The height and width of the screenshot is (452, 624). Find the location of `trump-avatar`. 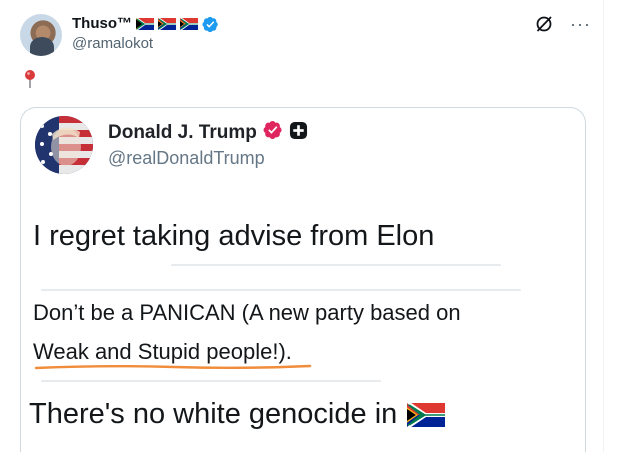

trump-avatar is located at coordinates (64, 145).